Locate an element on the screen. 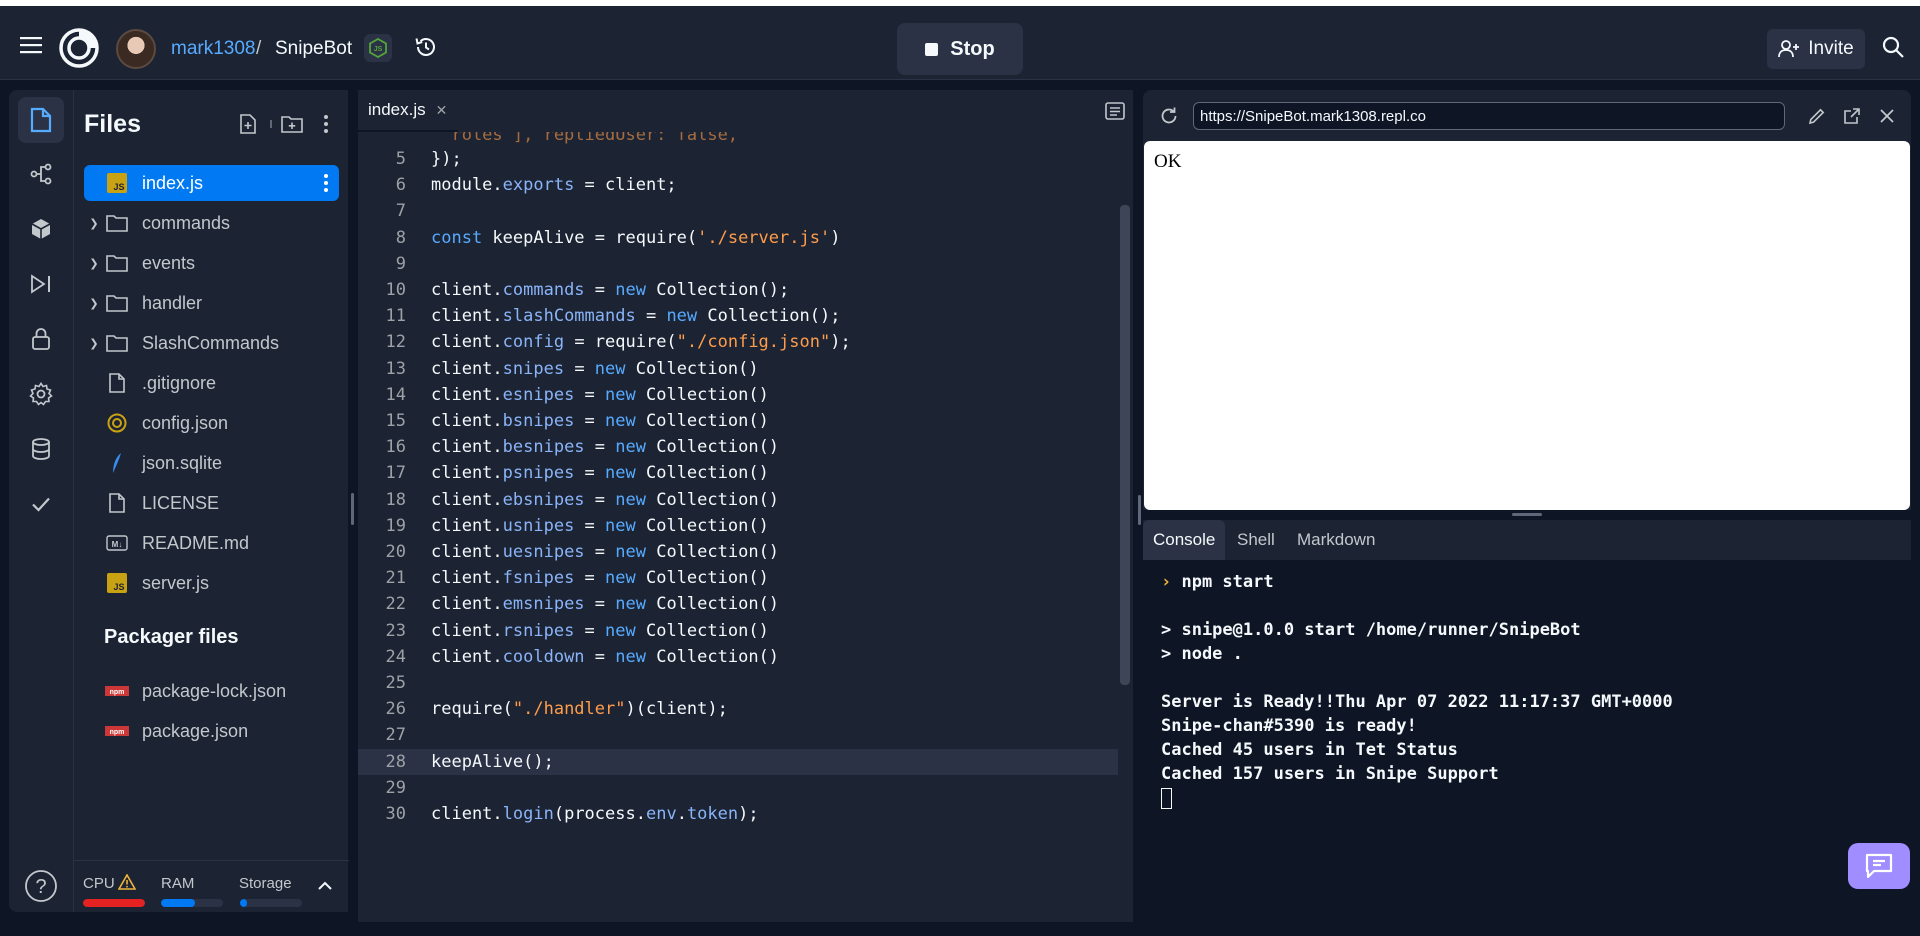 Image resolution: width=1920 pixels, height=936 pixels. pane-resize-handle is located at coordinates (1527, 514).